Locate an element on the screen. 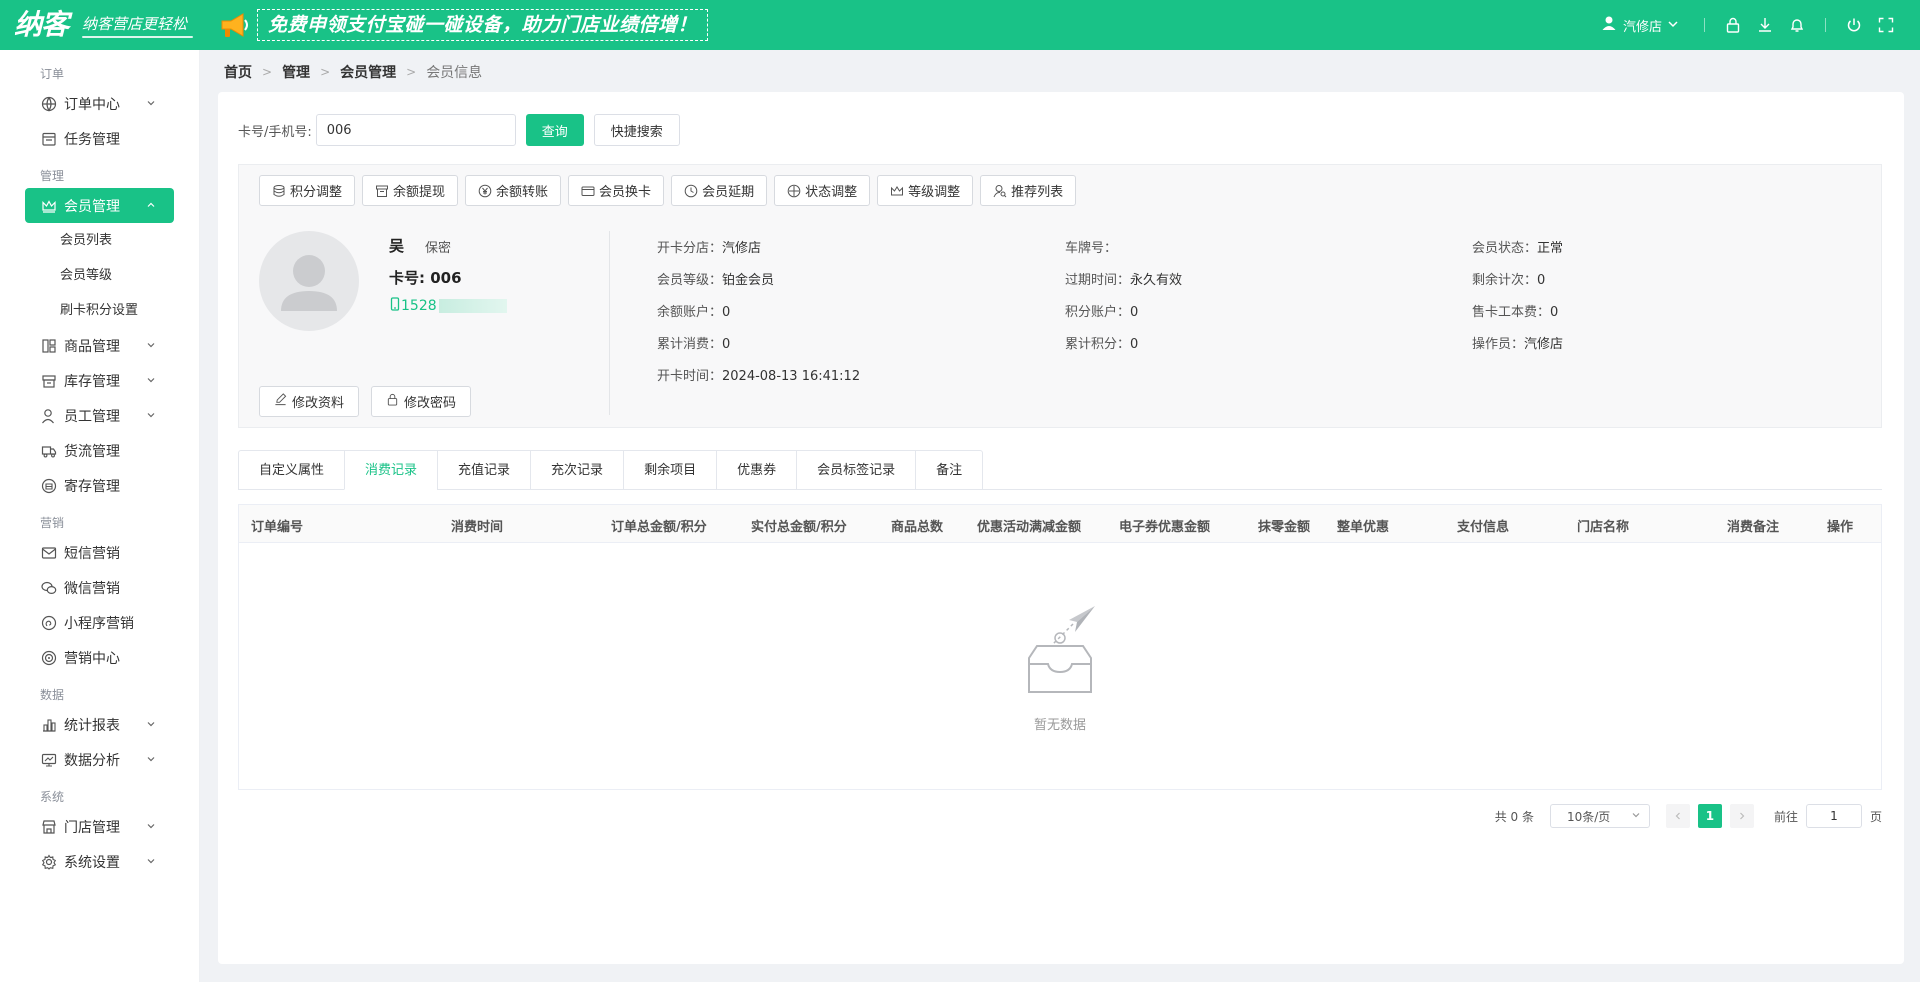  sidebar-item-task-management: 任务管理 is located at coordinates (99, 138).